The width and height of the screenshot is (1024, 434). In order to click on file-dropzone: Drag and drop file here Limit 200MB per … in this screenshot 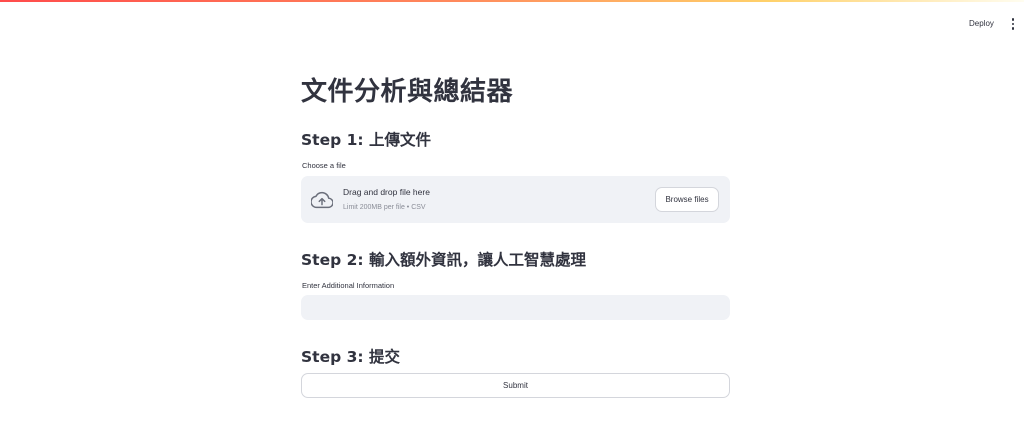, I will do `click(515, 199)`.